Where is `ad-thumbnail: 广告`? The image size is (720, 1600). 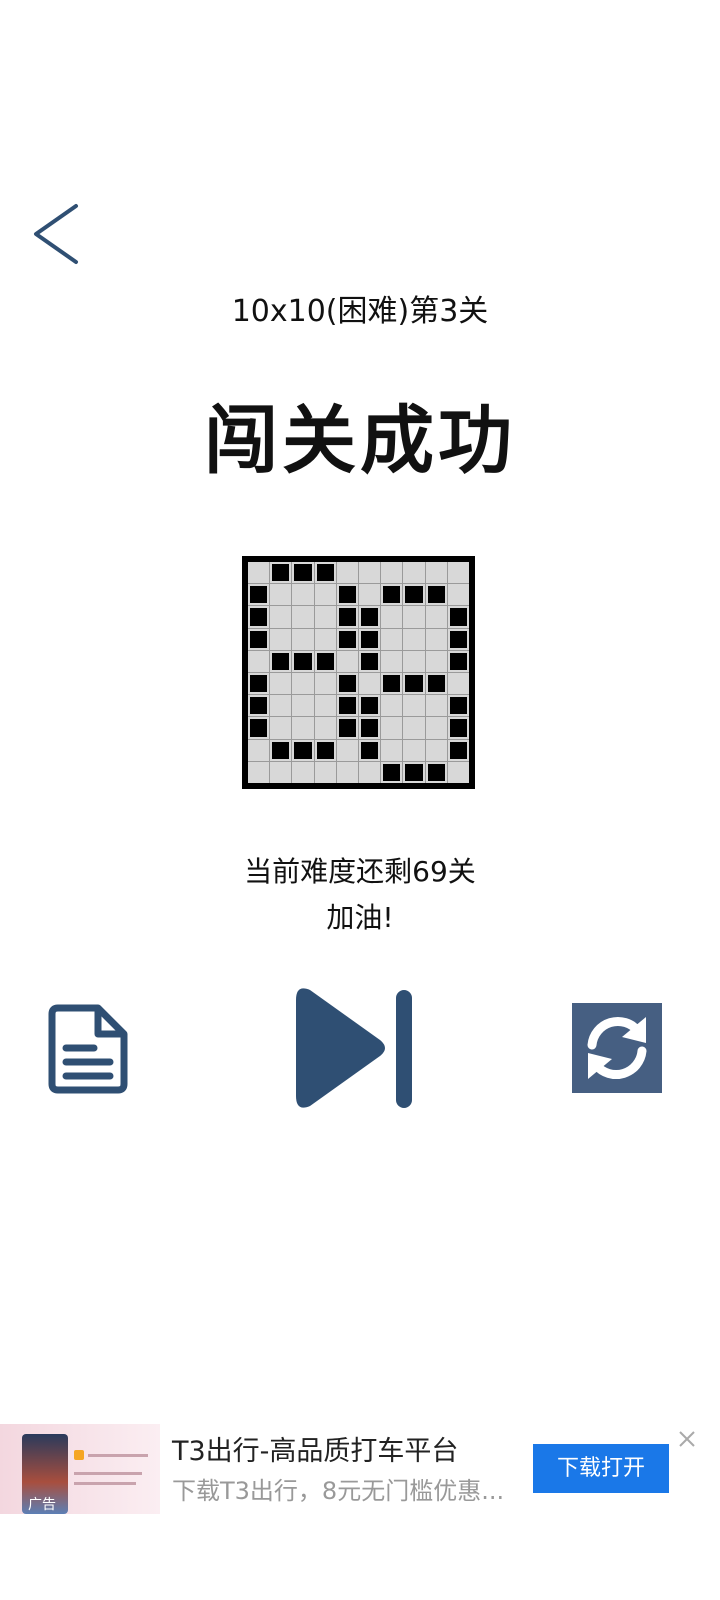
ad-thumbnail: 广告 is located at coordinates (80, 1469).